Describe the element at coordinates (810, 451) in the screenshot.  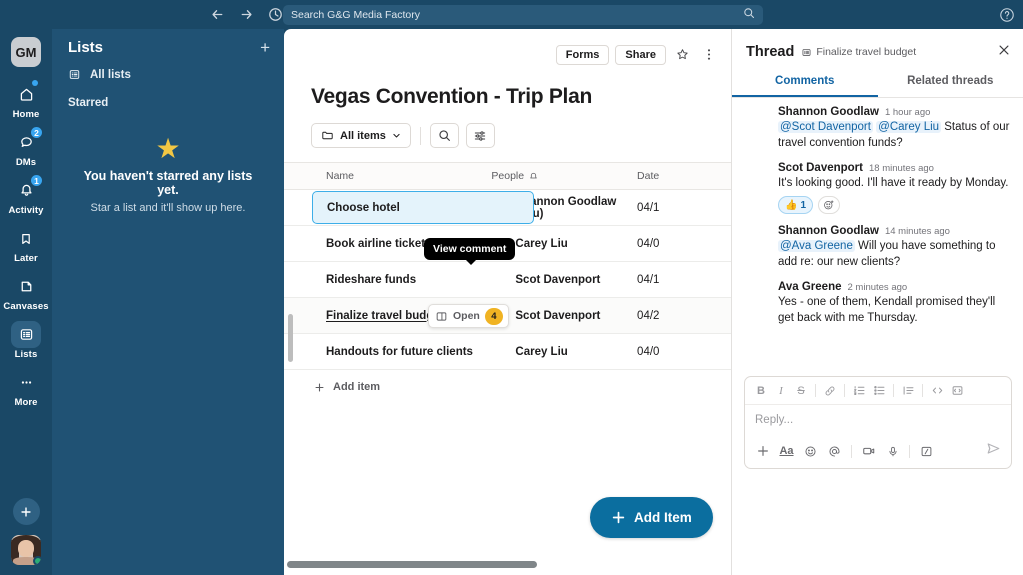
I see `emoji-icon` at that location.